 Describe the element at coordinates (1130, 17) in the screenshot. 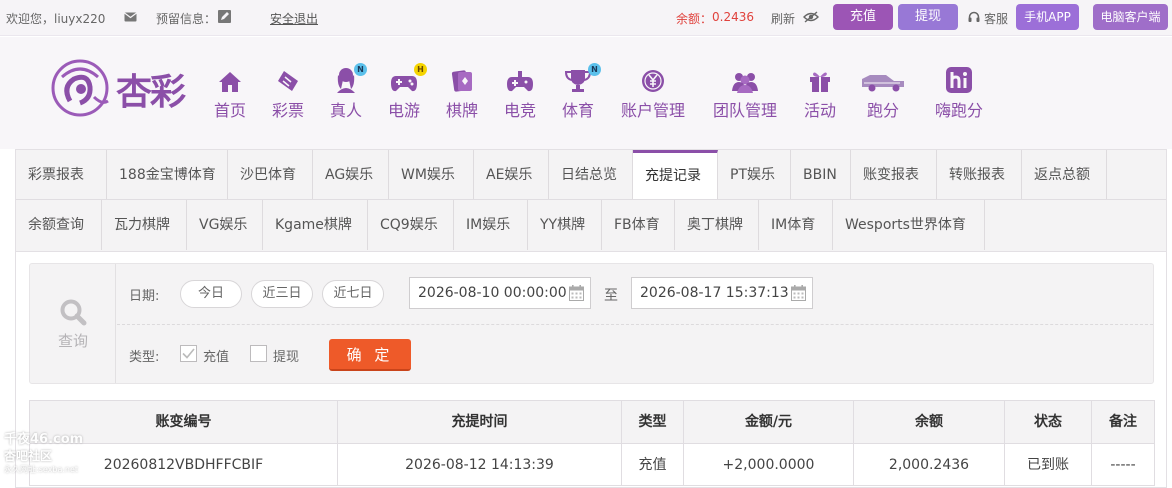

I see `pc-client-button: 电脑客户端` at that location.